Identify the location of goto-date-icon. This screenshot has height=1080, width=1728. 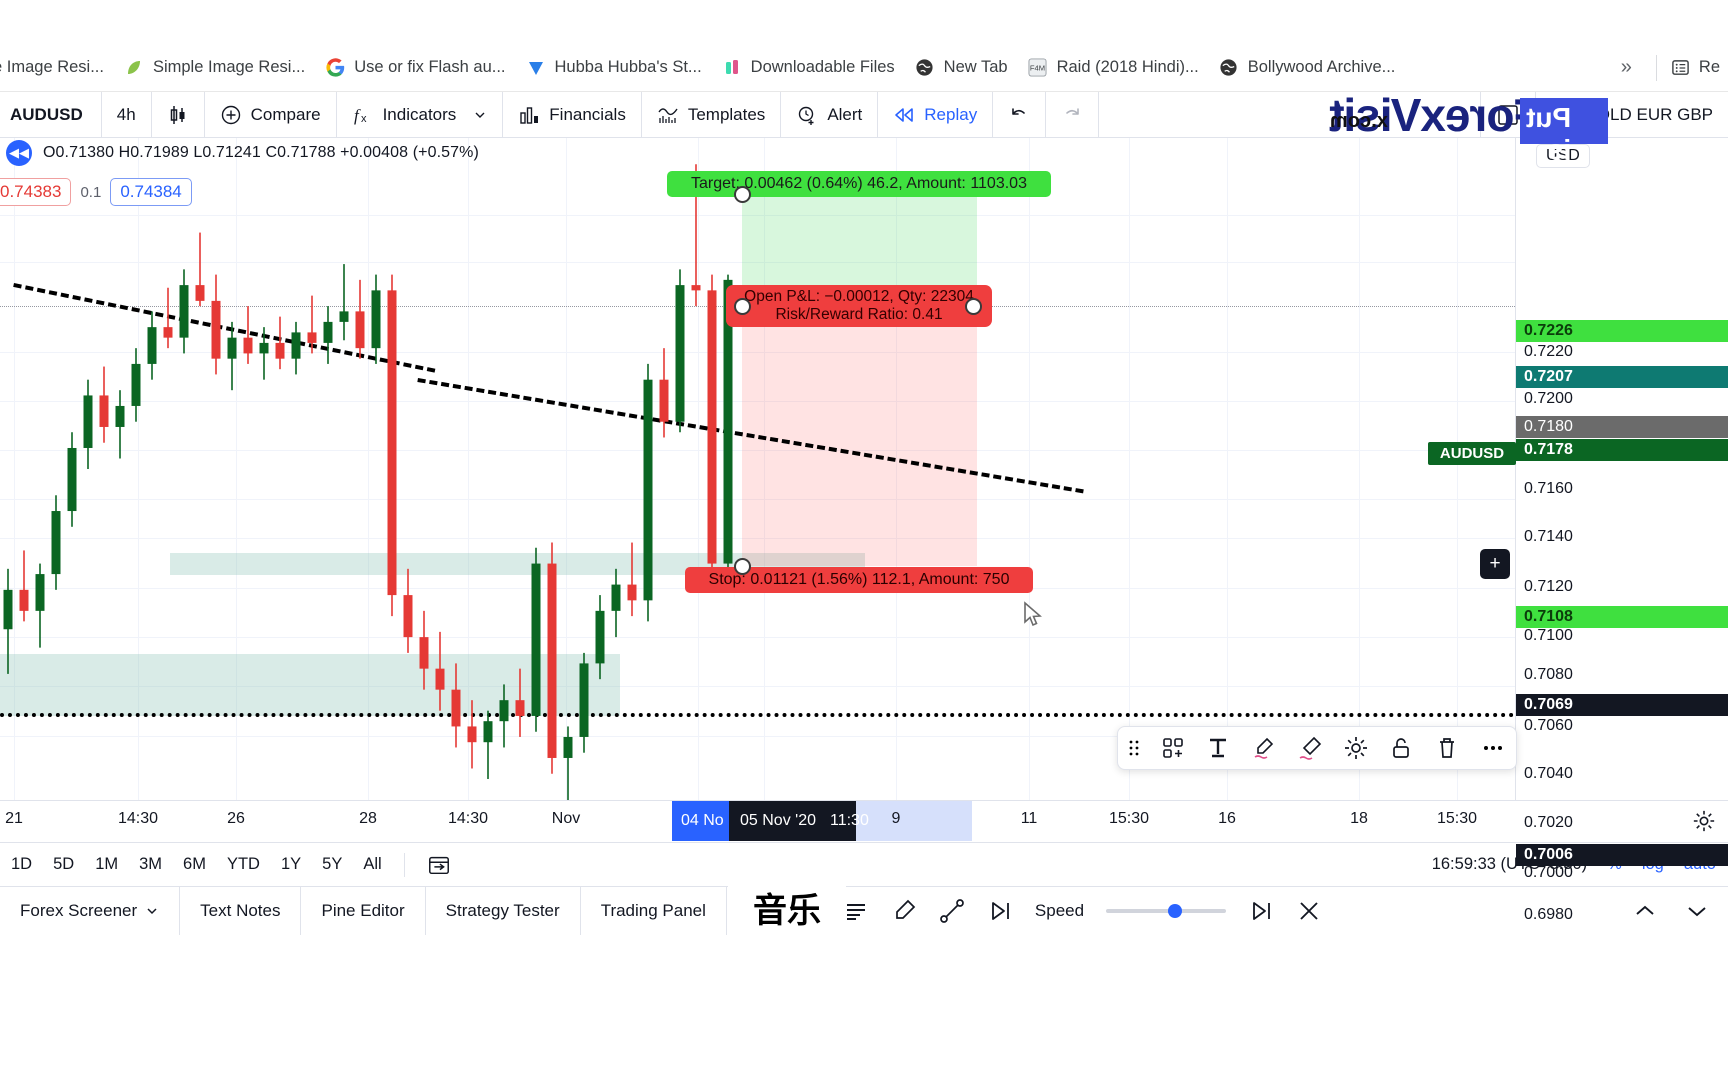
(439, 865).